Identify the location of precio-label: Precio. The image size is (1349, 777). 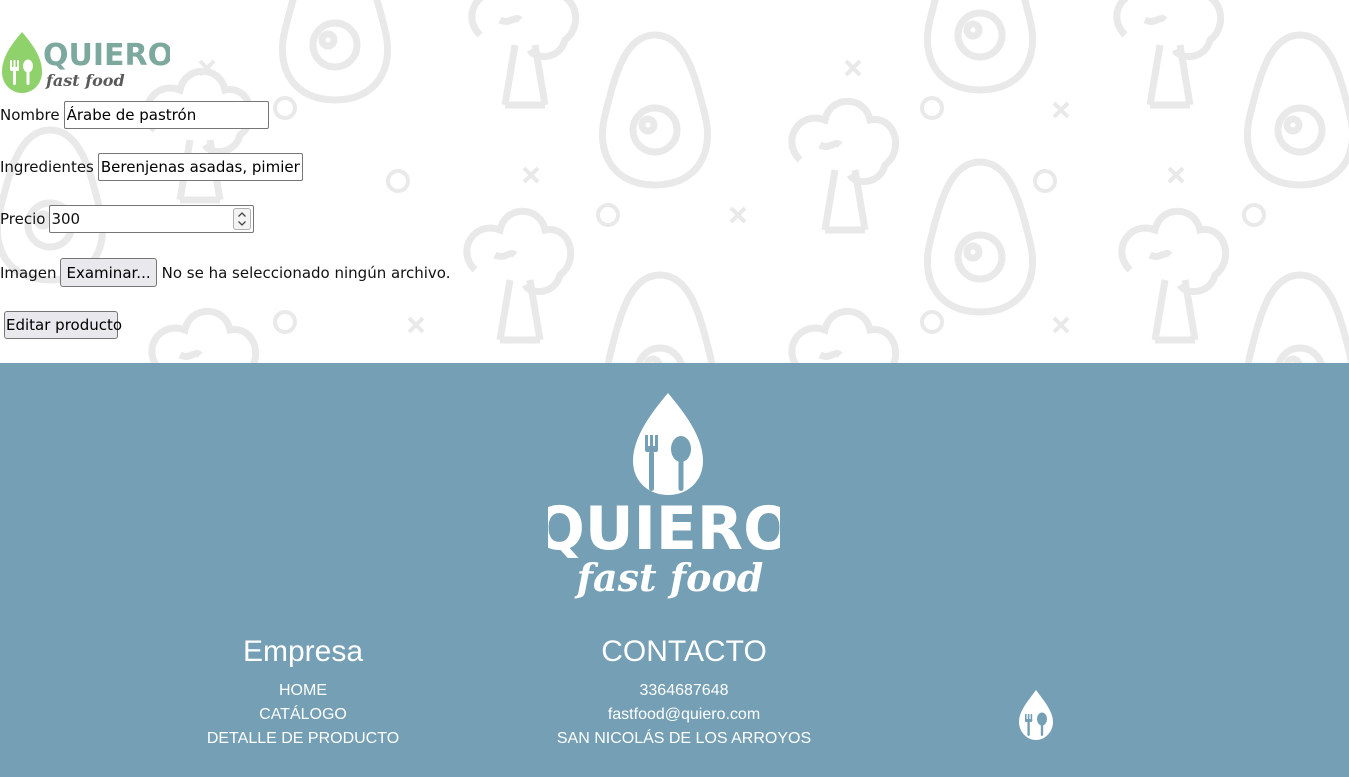
(23, 219).